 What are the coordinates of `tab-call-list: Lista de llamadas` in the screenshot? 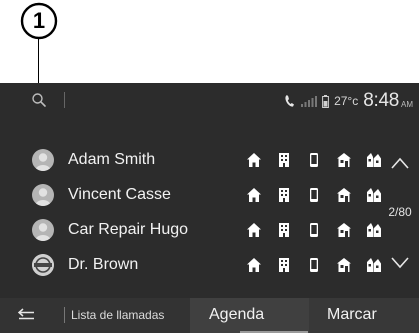 It's located at (128, 315).